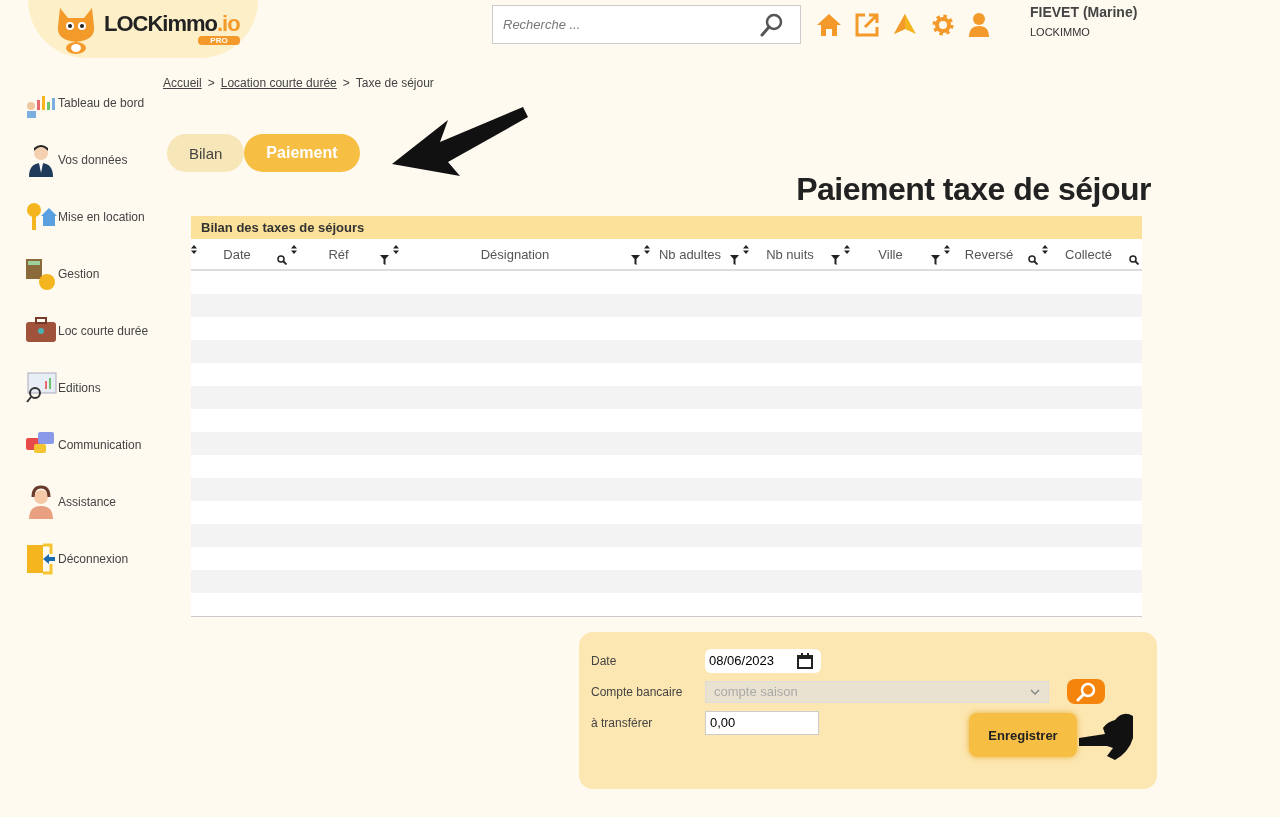 The width and height of the screenshot is (1280, 817). I want to click on logo-text: LOCKimmo.io, so click(172, 24).